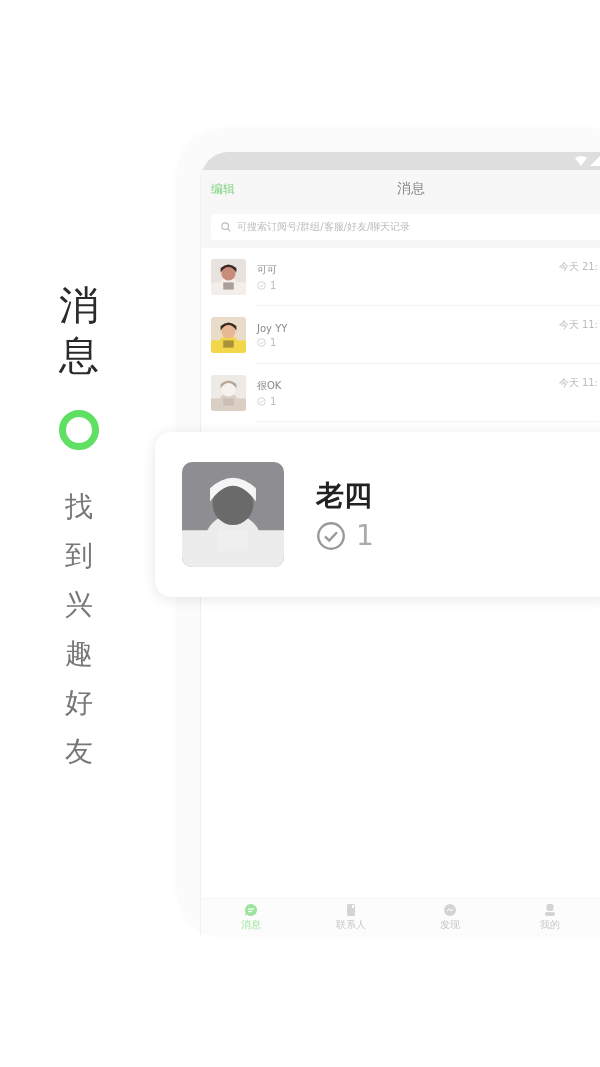  I want to click on tab: 消息, so click(251, 917).